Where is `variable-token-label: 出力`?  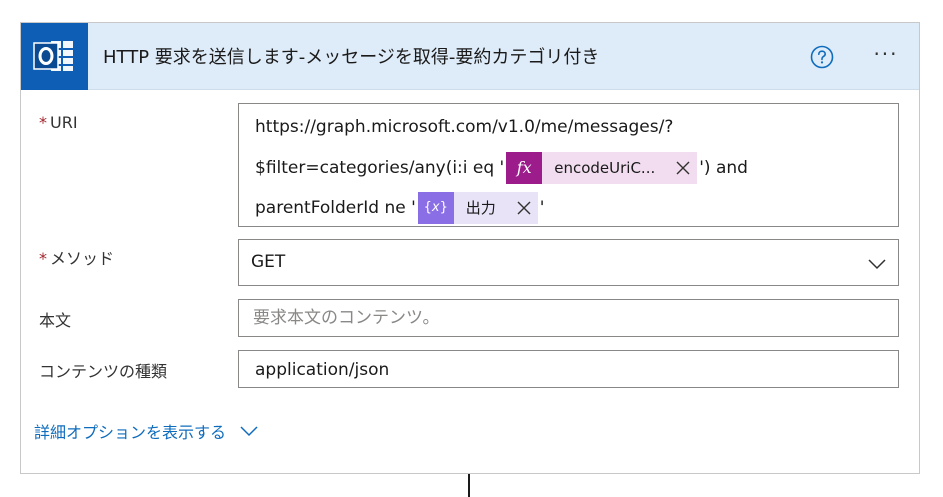 variable-token-label: 出力 is located at coordinates (480, 208).